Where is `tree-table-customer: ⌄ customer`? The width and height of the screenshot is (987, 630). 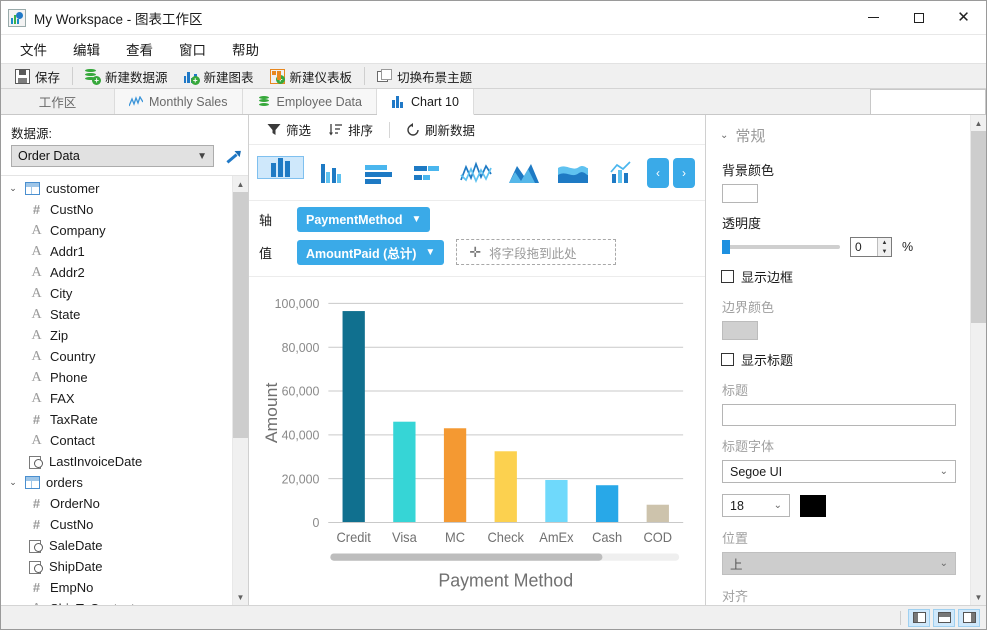 tree-table-customer: ⌄ customer is located at coordinates (116, 188).